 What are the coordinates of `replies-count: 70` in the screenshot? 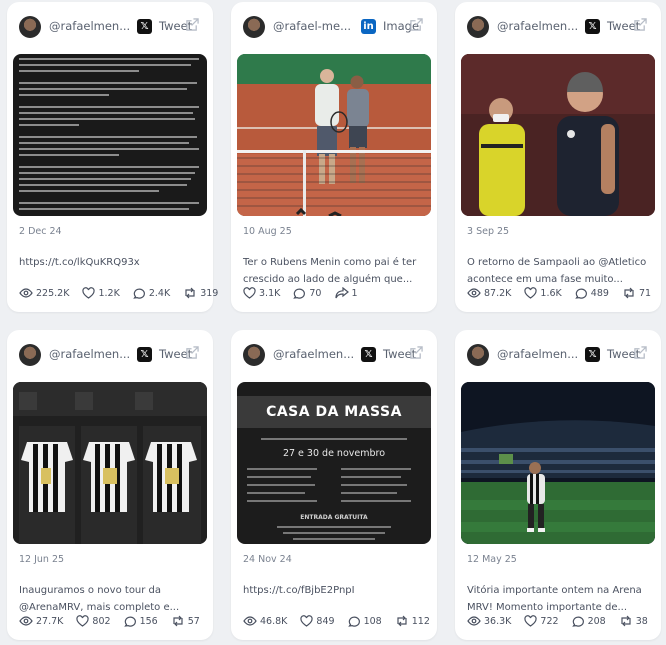 It's located at (315, 293).